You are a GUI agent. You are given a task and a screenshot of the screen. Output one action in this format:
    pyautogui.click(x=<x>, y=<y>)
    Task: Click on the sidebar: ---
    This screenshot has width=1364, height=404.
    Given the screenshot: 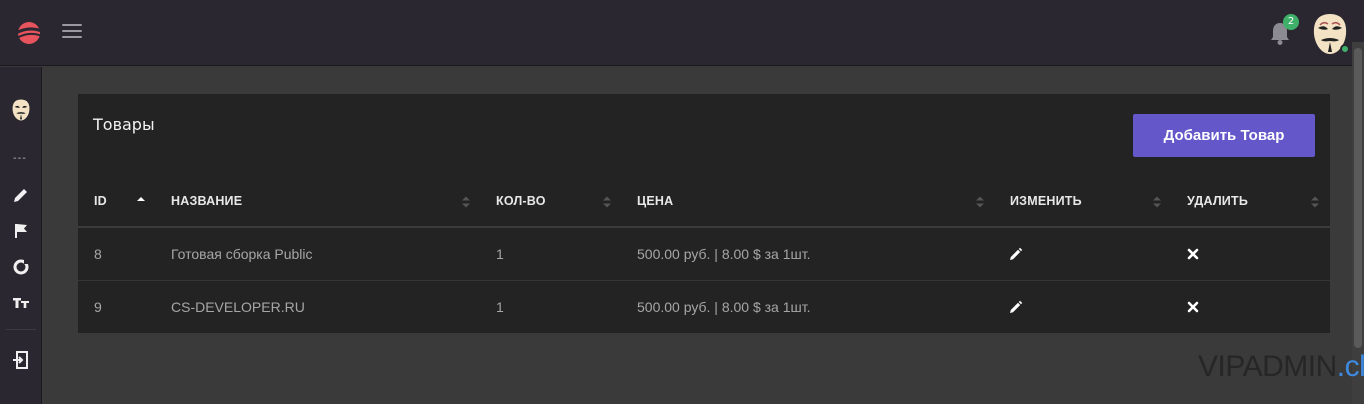 What is the action you would take?
    pyautogui.click(x=21, y=235)
    